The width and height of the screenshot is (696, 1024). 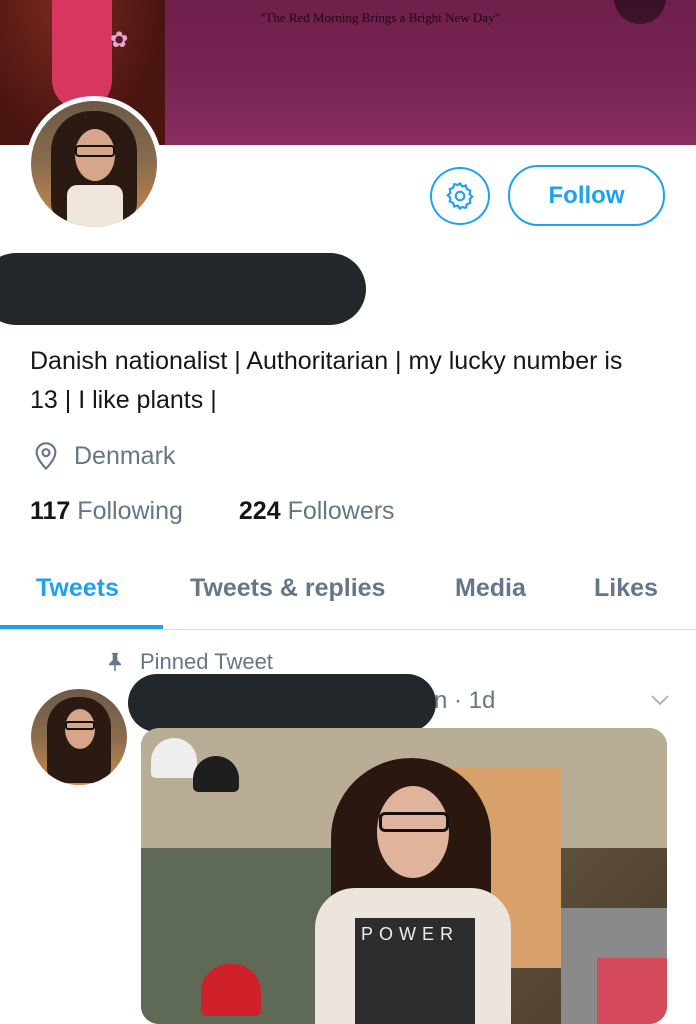 I want to click on follow-button: Follow, so click(x=586, y=195).